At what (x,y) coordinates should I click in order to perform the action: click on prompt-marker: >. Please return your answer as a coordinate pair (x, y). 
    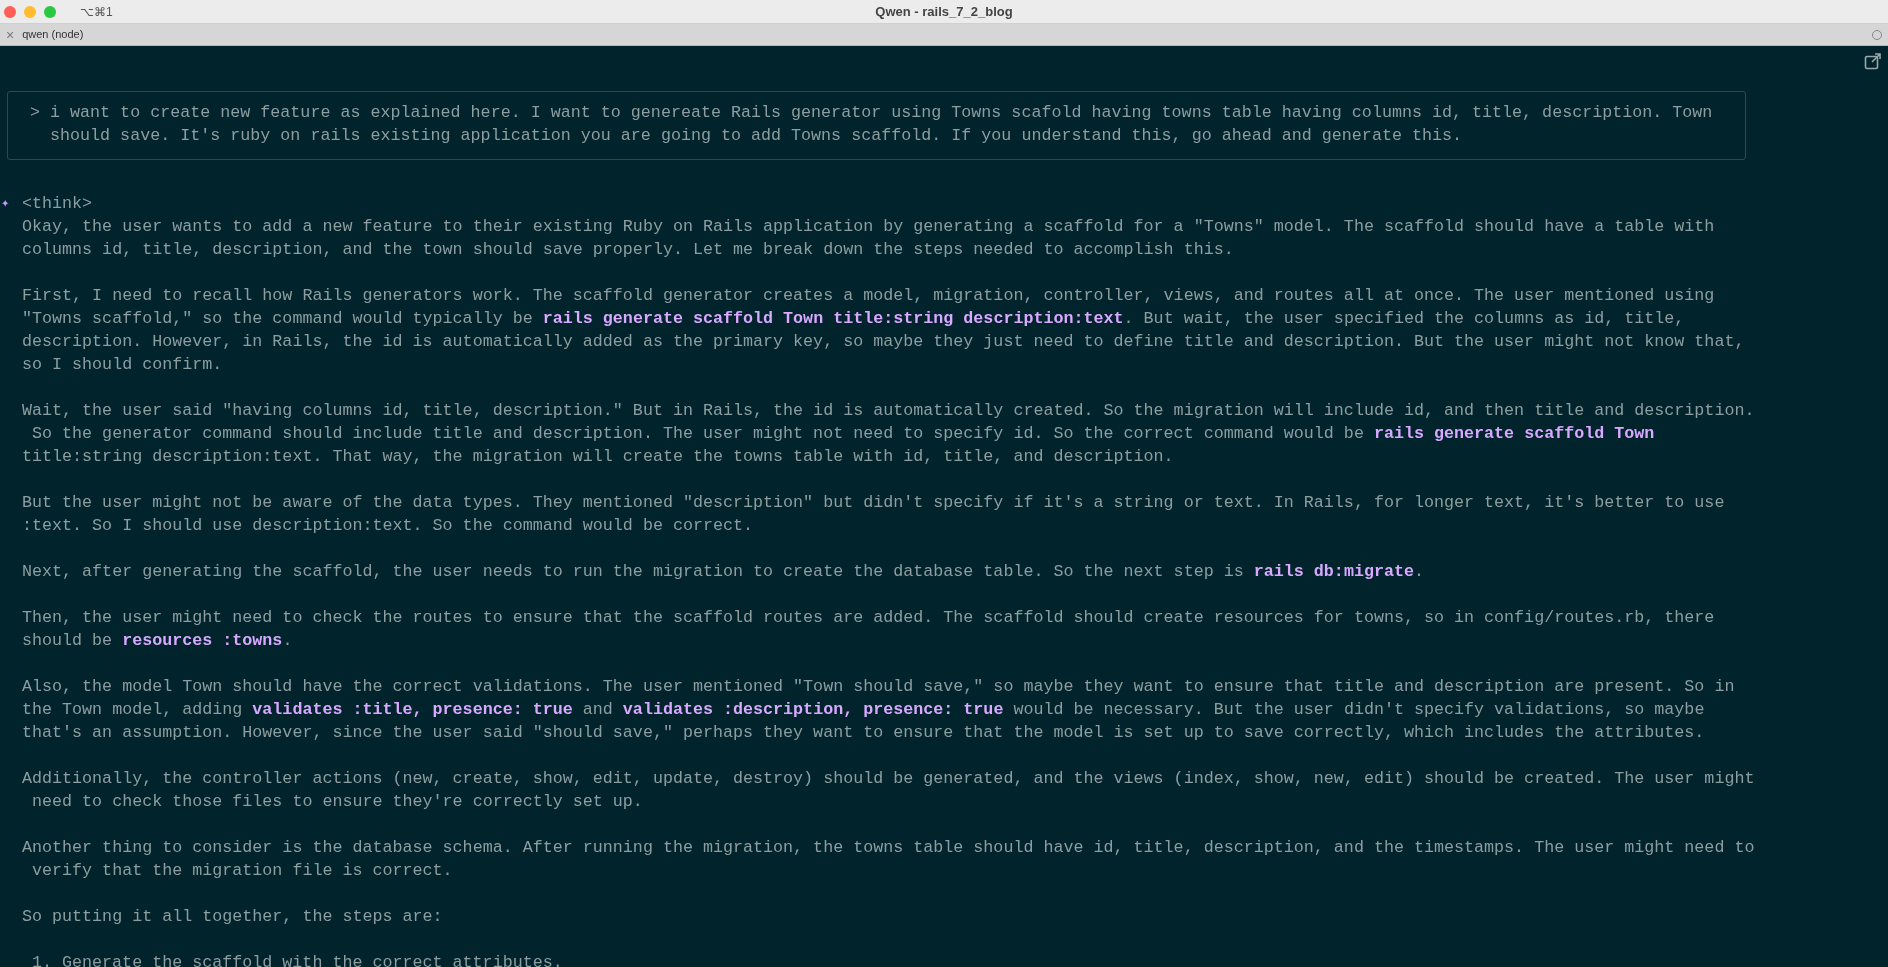
    Looking at the image, I should click on (35, 113).